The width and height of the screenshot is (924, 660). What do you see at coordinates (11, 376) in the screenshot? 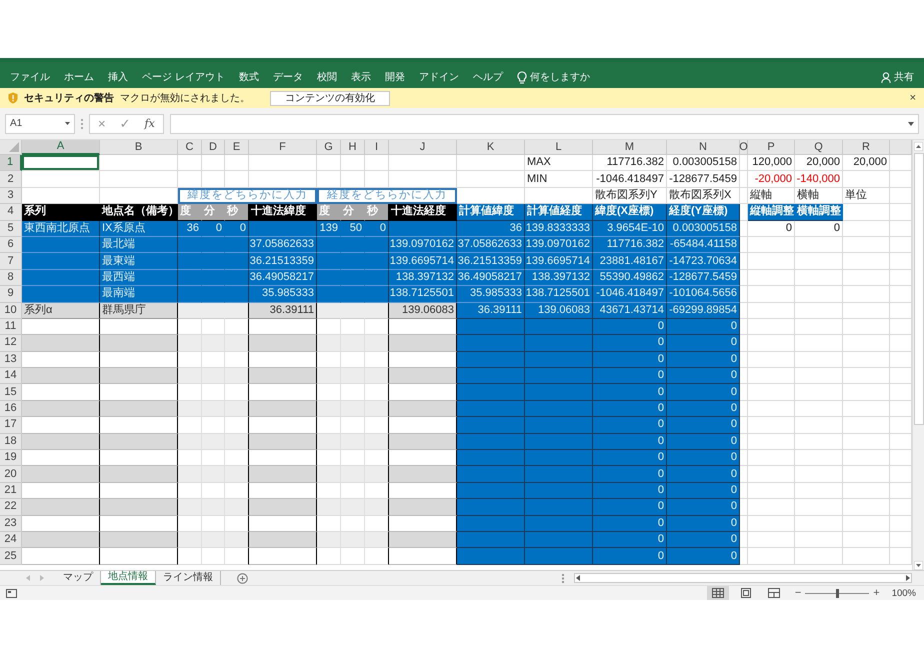
I see `row-header: 14` at bounding box center [11, 376].